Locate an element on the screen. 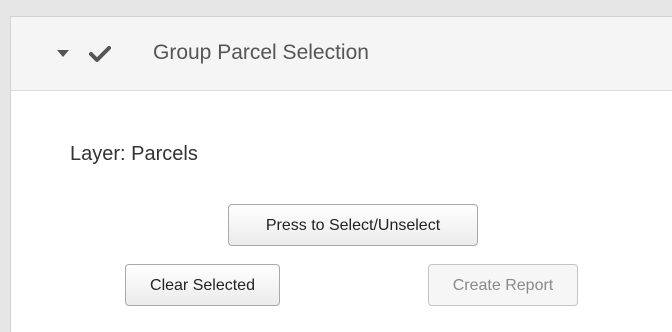 This screenshot has height=332, width=672. create-report-button: Create Report is located at coordinates (503, 285).